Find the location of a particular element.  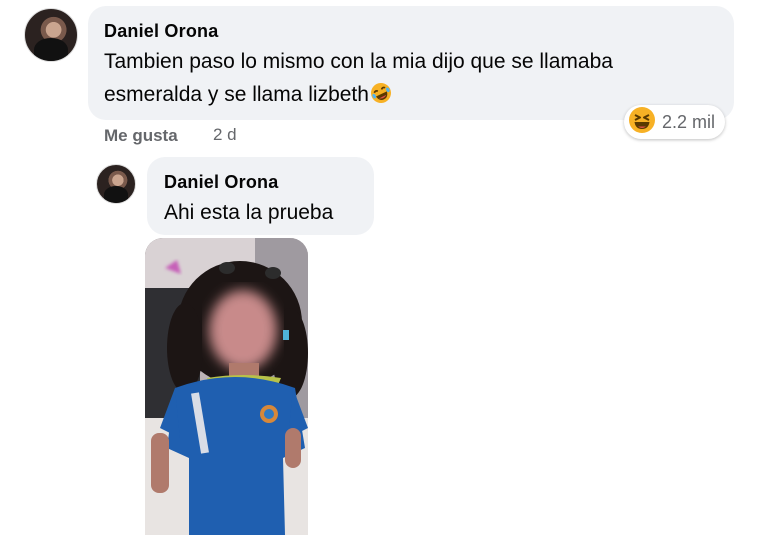

haha-reaction-icon is located at coordinates (642, 122).